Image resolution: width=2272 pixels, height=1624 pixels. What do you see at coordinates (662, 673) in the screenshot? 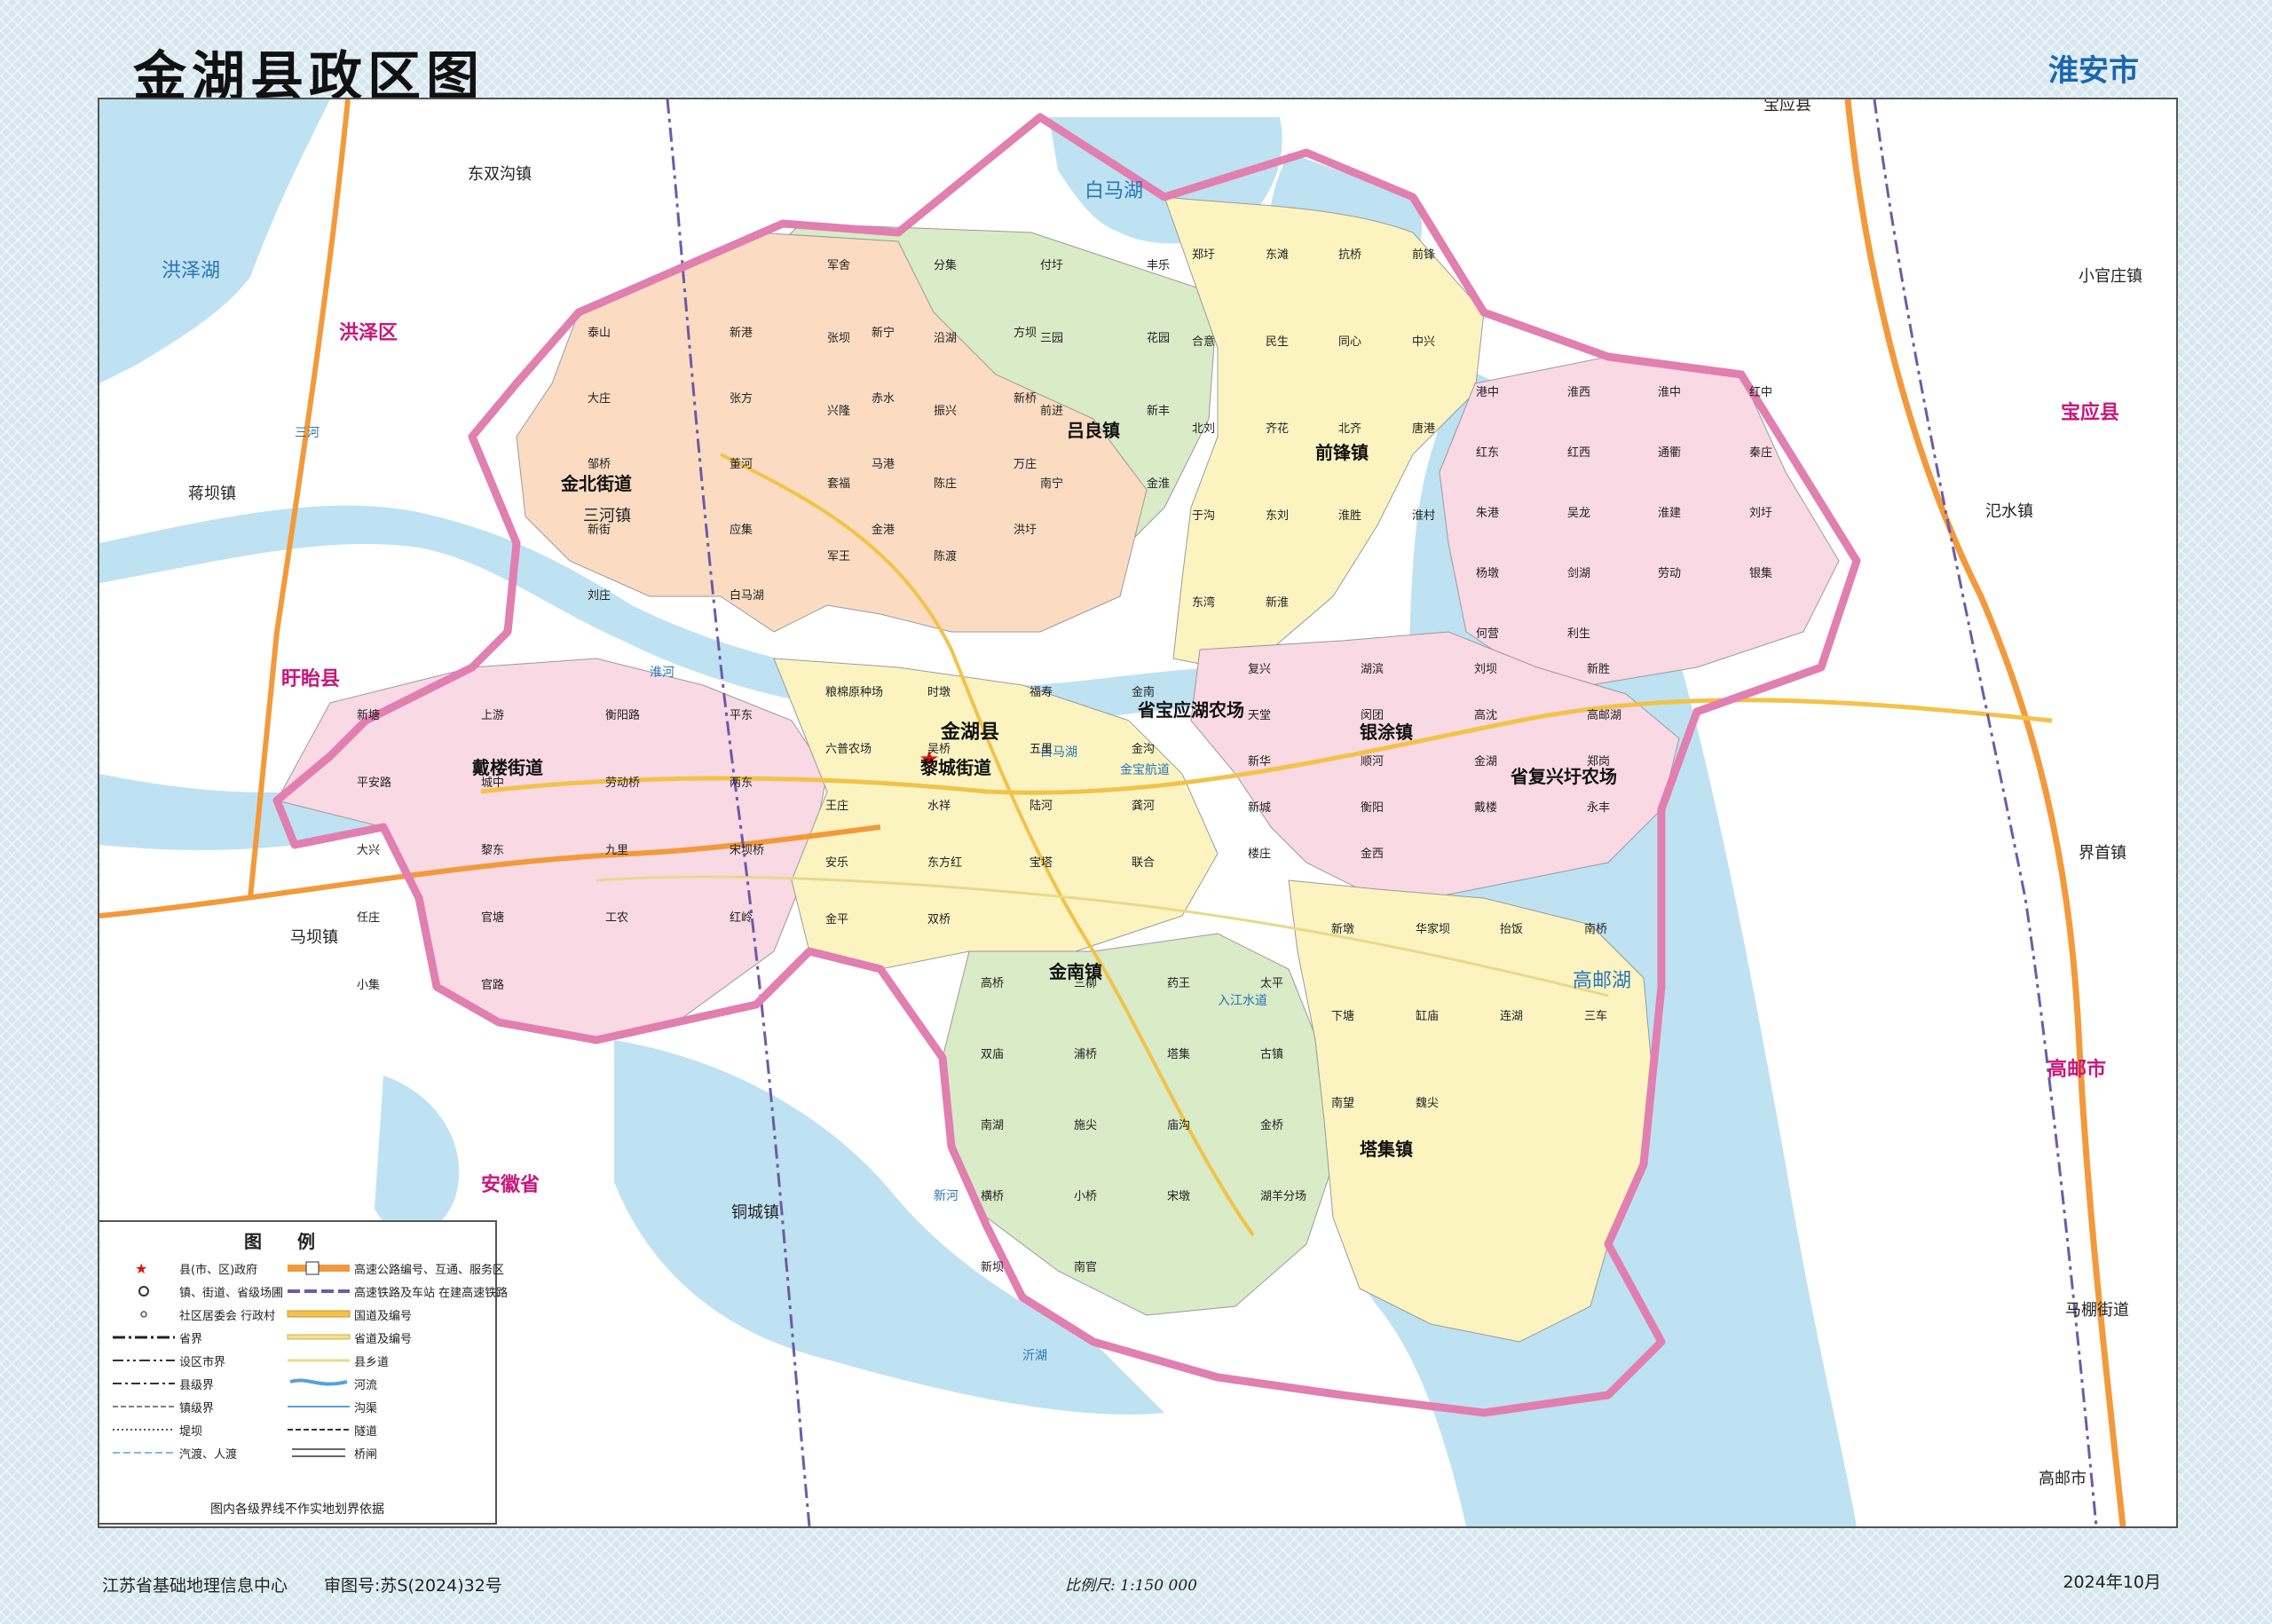
I see `river-label: 淮河` at bounding box center [662, 673].